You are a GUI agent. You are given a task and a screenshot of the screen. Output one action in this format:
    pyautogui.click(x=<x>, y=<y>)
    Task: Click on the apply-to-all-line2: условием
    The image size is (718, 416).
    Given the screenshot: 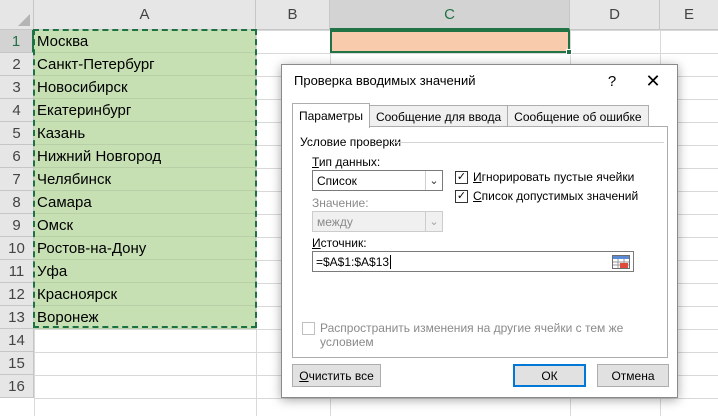 What is the action you would take?
    pyautogui.click(x=347, y=342)
    